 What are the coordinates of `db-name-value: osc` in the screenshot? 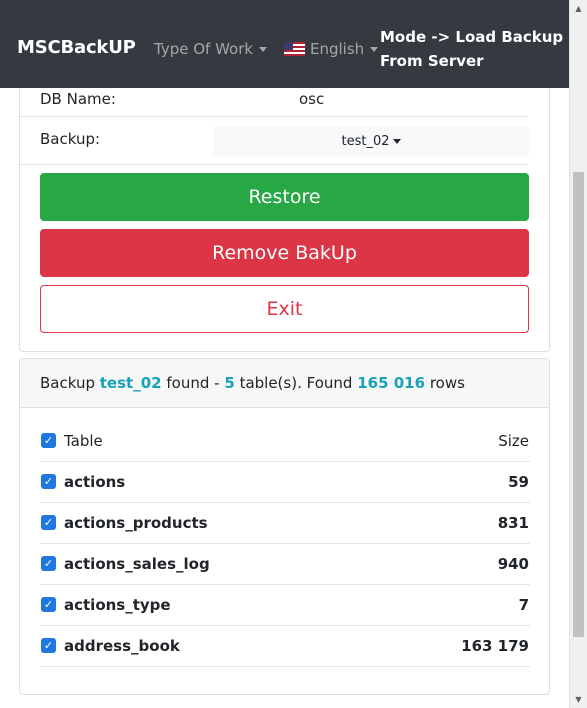 It's located at (312, 99).